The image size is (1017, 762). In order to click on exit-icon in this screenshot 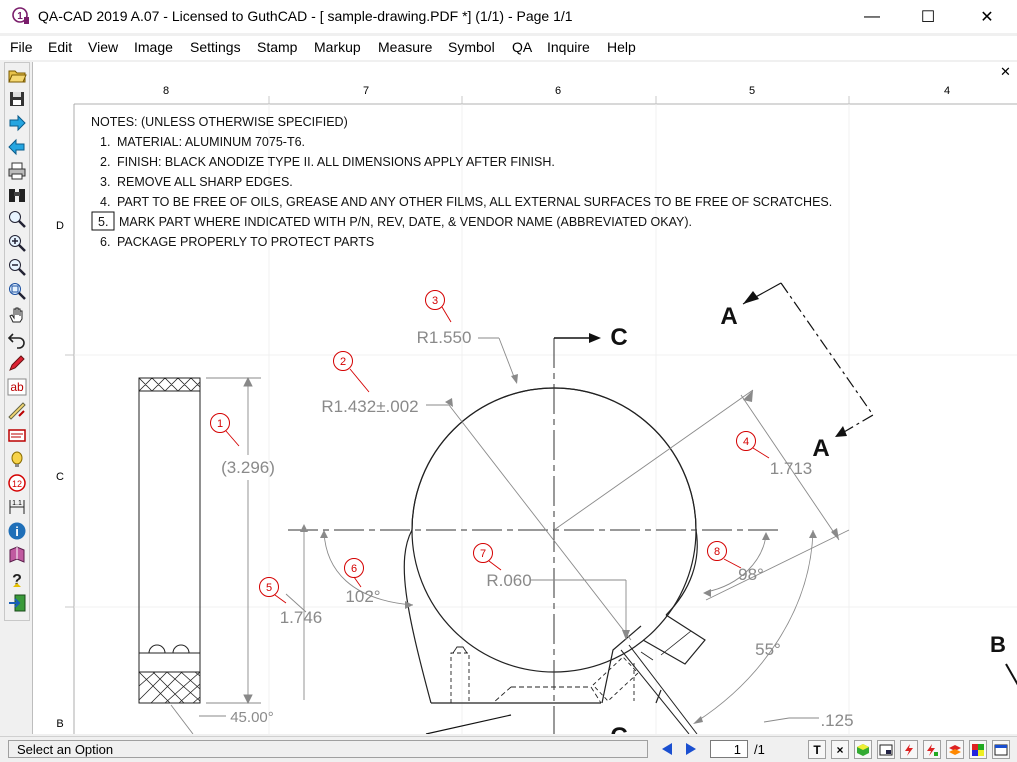, I will do `click(17, 603)`.